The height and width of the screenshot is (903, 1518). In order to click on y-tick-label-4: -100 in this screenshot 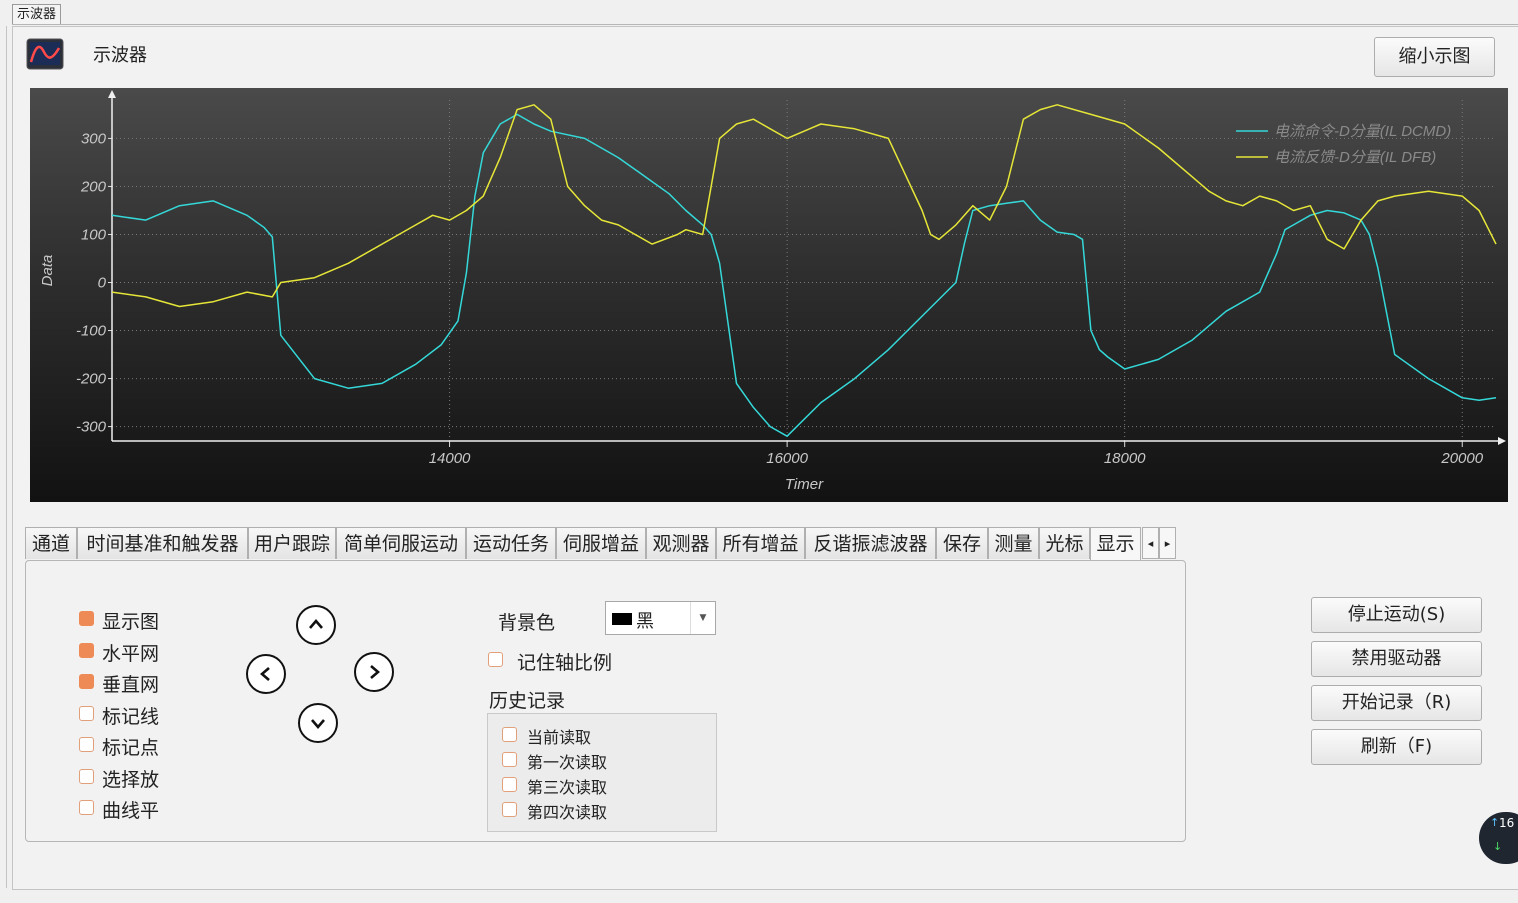, I will do `click(91, 331)`.